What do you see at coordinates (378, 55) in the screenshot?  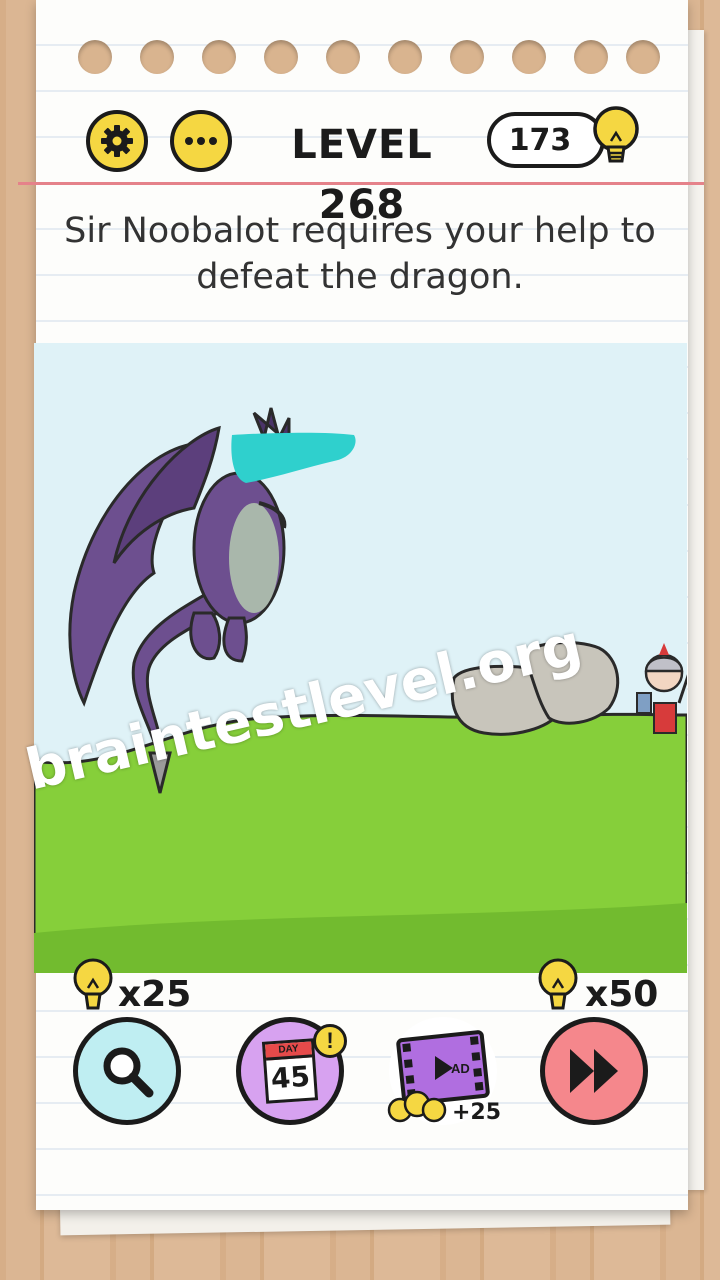 I see `binder-holes` at bounding box center [378, 55].